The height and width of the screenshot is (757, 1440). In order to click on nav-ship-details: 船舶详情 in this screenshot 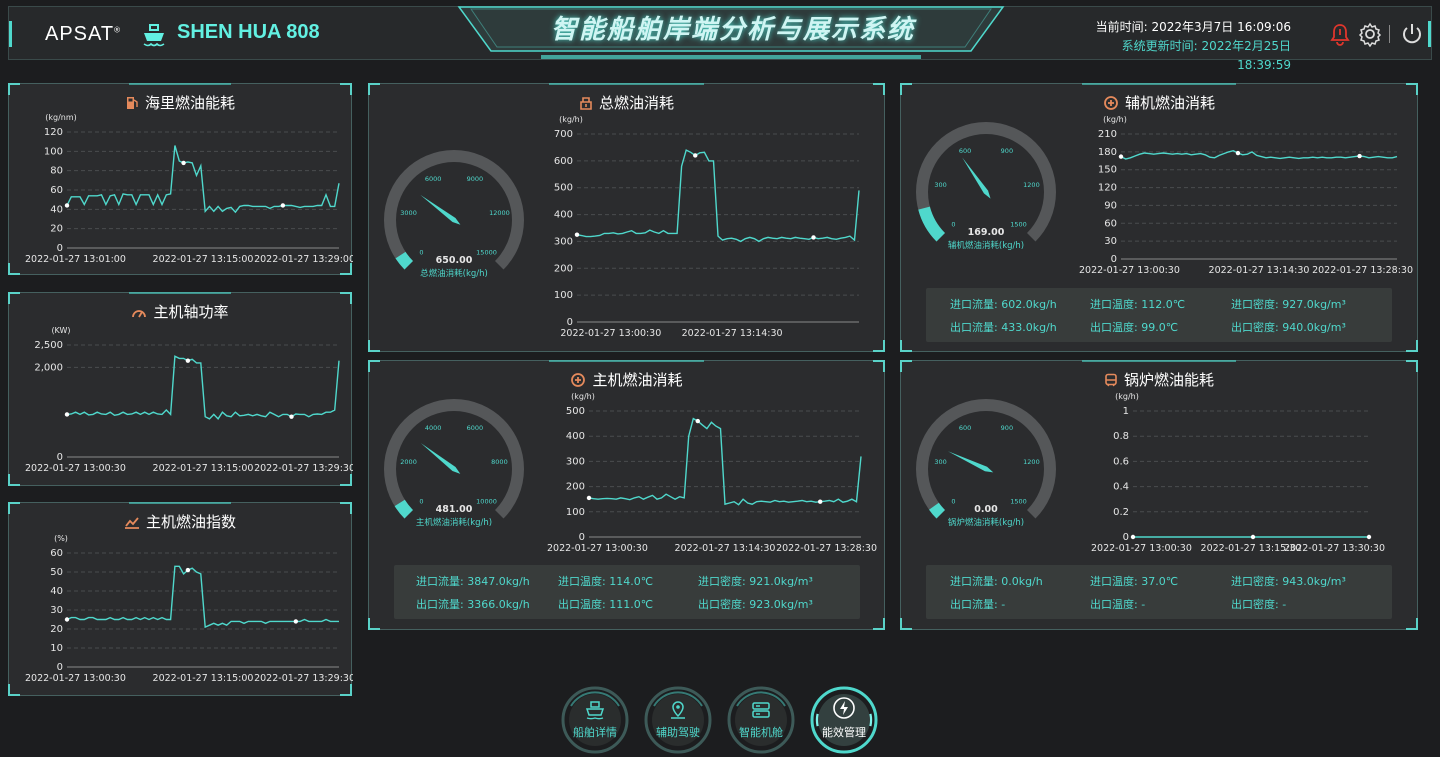, I will do `click(595, 720)`.